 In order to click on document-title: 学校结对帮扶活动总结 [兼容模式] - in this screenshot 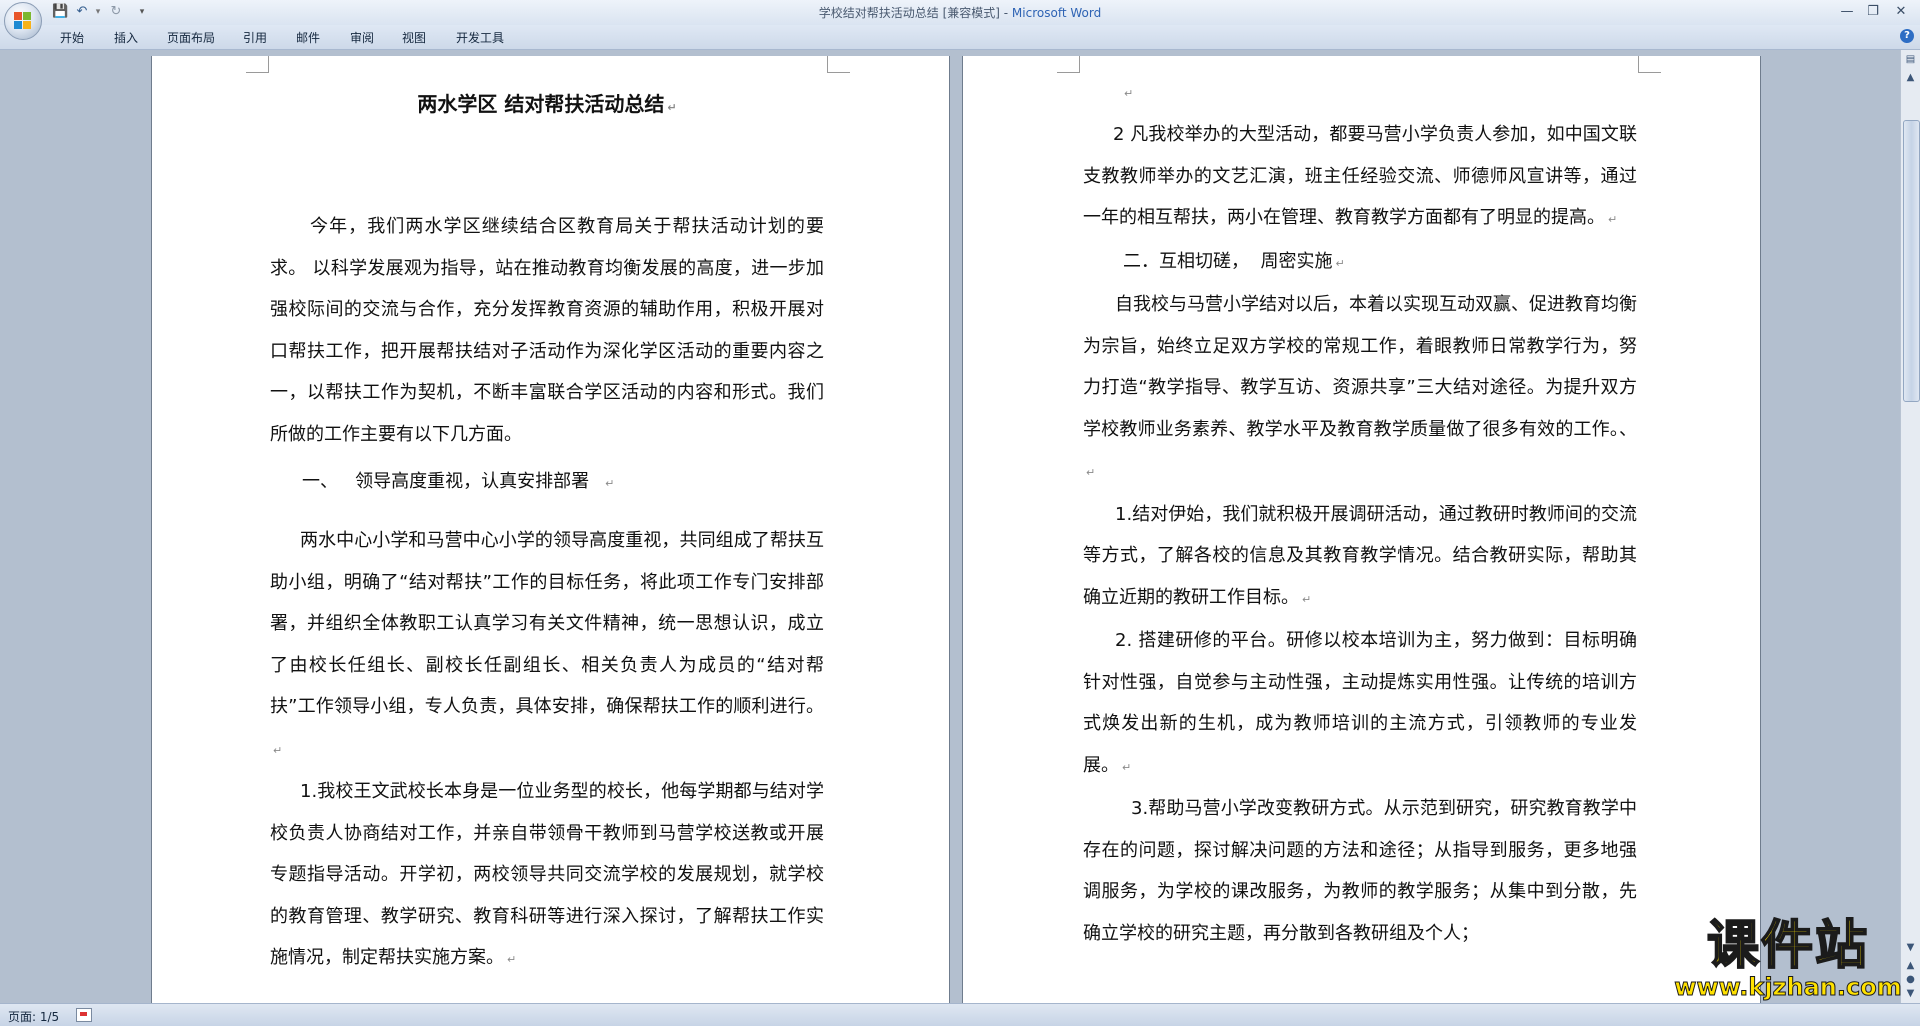, I will do `click(915, 13)`.